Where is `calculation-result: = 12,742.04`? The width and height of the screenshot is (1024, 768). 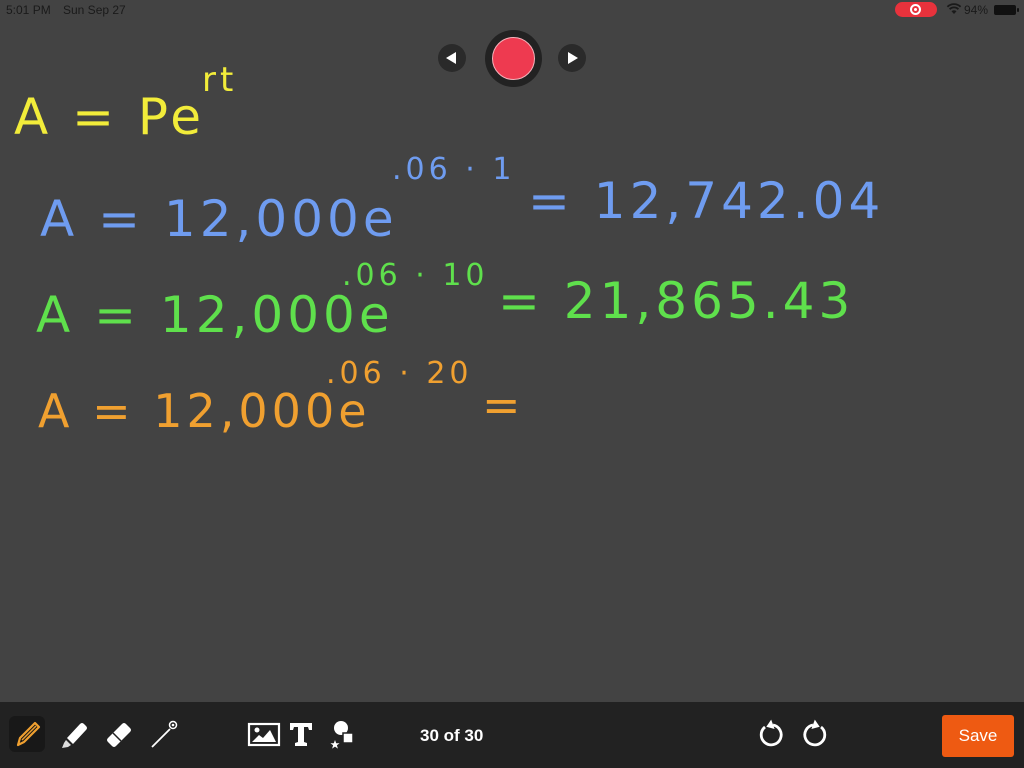 calculation-result: = 12,742.04 is located at coordinates (706, 201).